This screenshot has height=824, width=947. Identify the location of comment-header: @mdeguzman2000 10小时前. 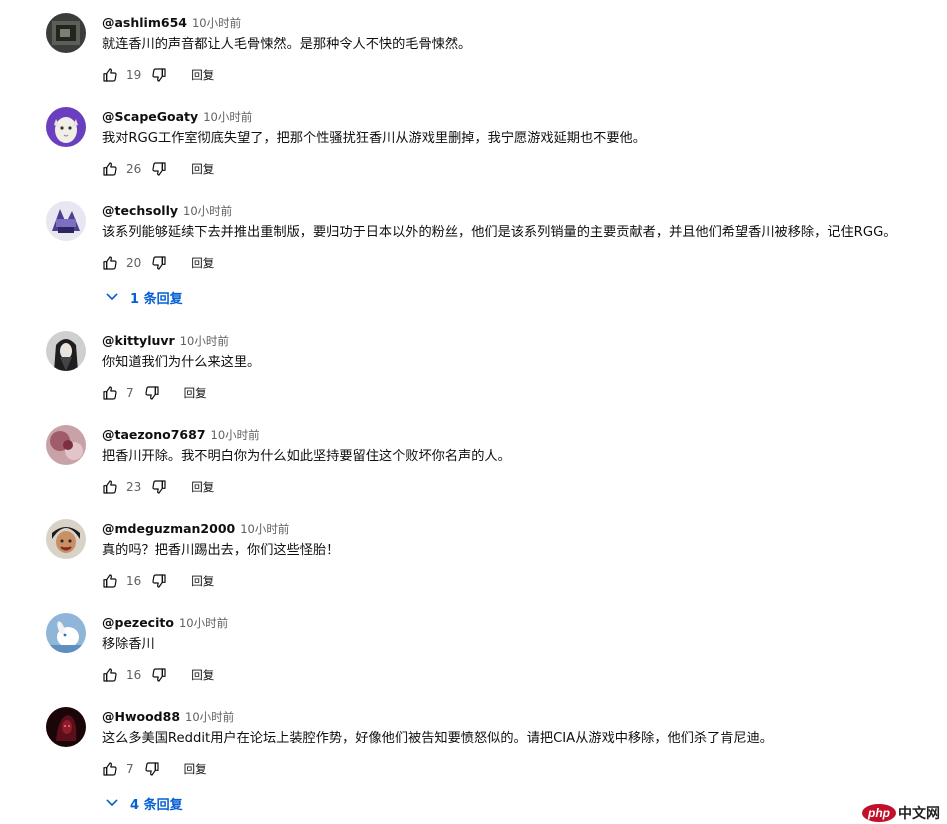
(195, 528).